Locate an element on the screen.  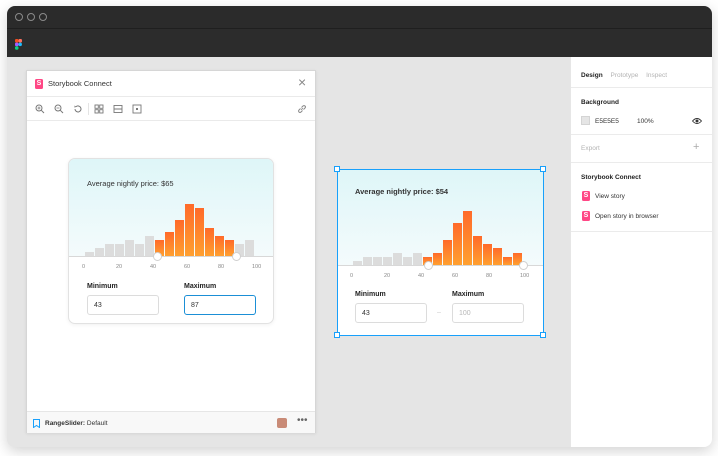
x-tick-label: 100 is located at coordinates (257, 267).